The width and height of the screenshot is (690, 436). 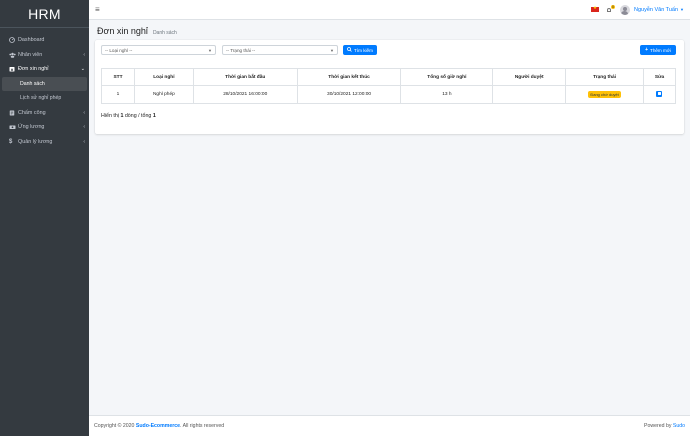 I want to click on summary-prefix: Hiển thị, so click(x=111, y=116).